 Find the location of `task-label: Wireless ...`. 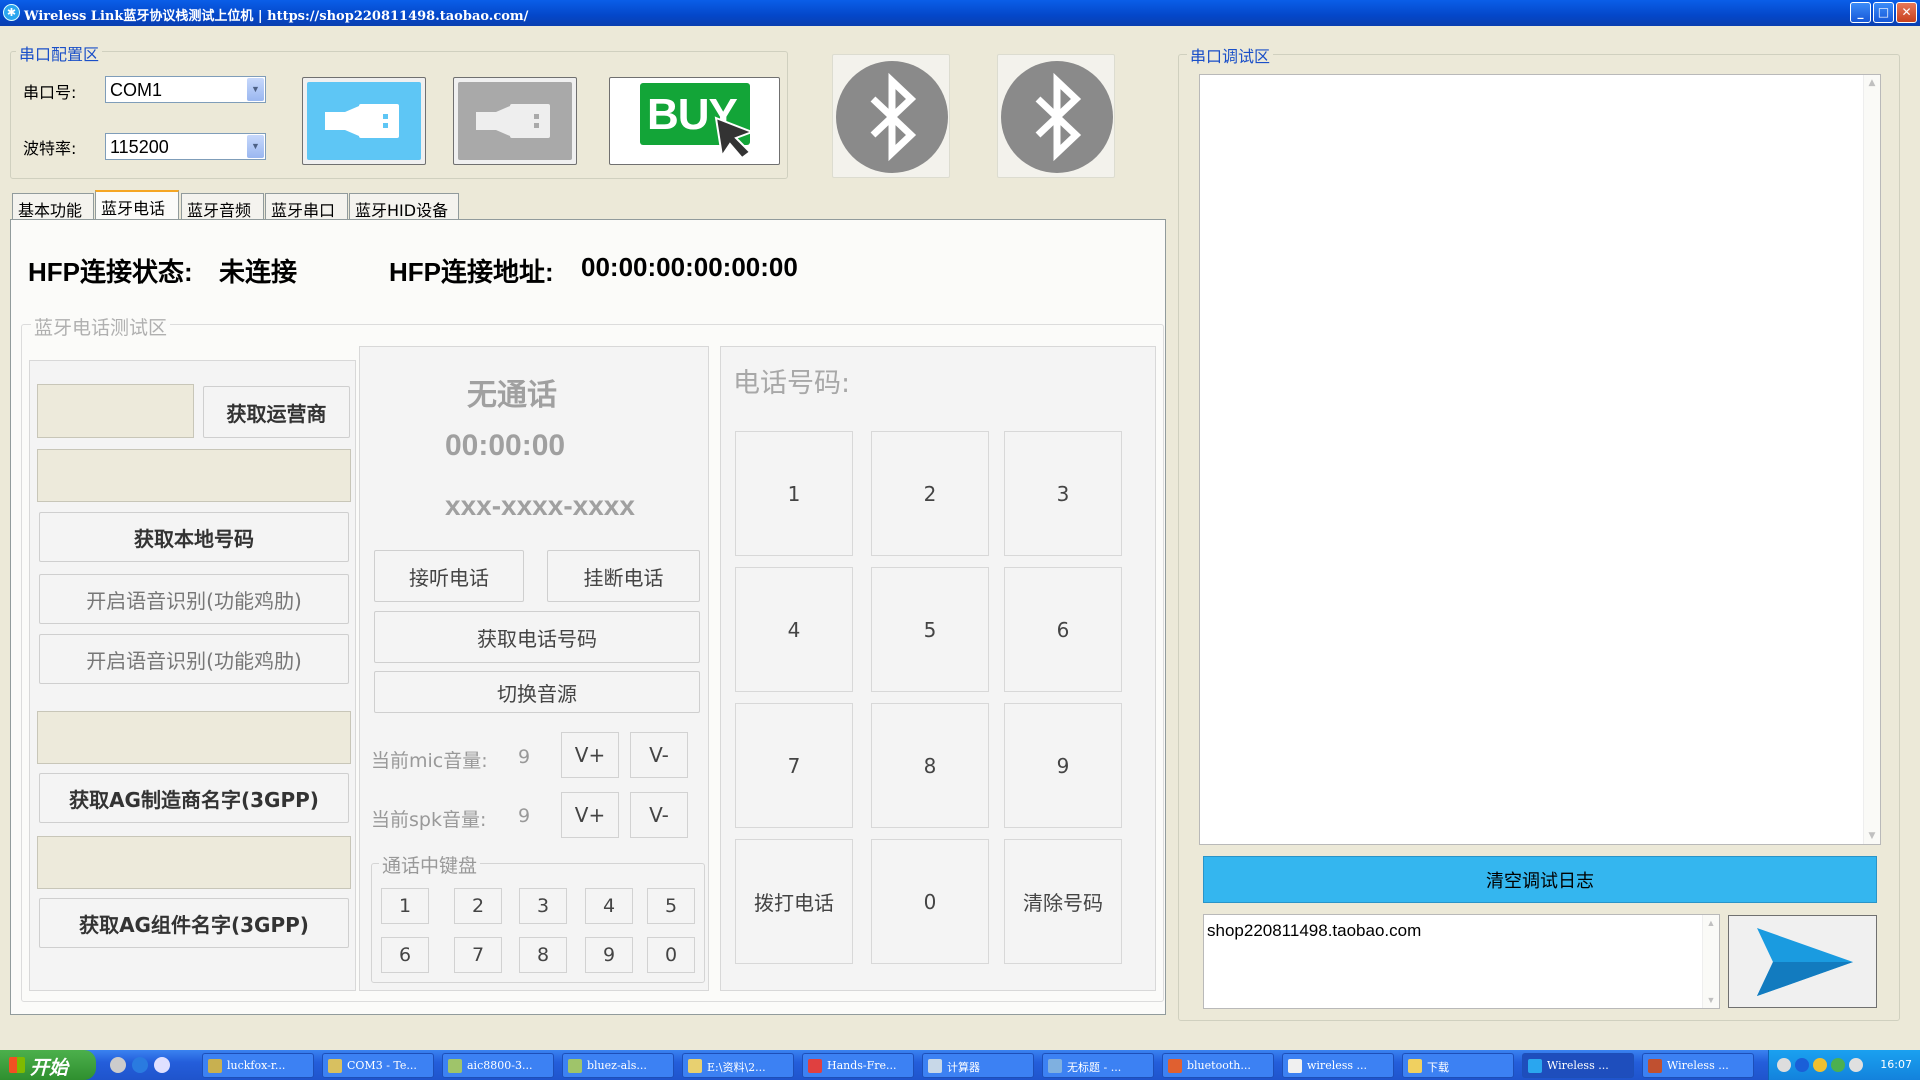

task-label: Wireless ... is located at coordinates (1578, 1065).